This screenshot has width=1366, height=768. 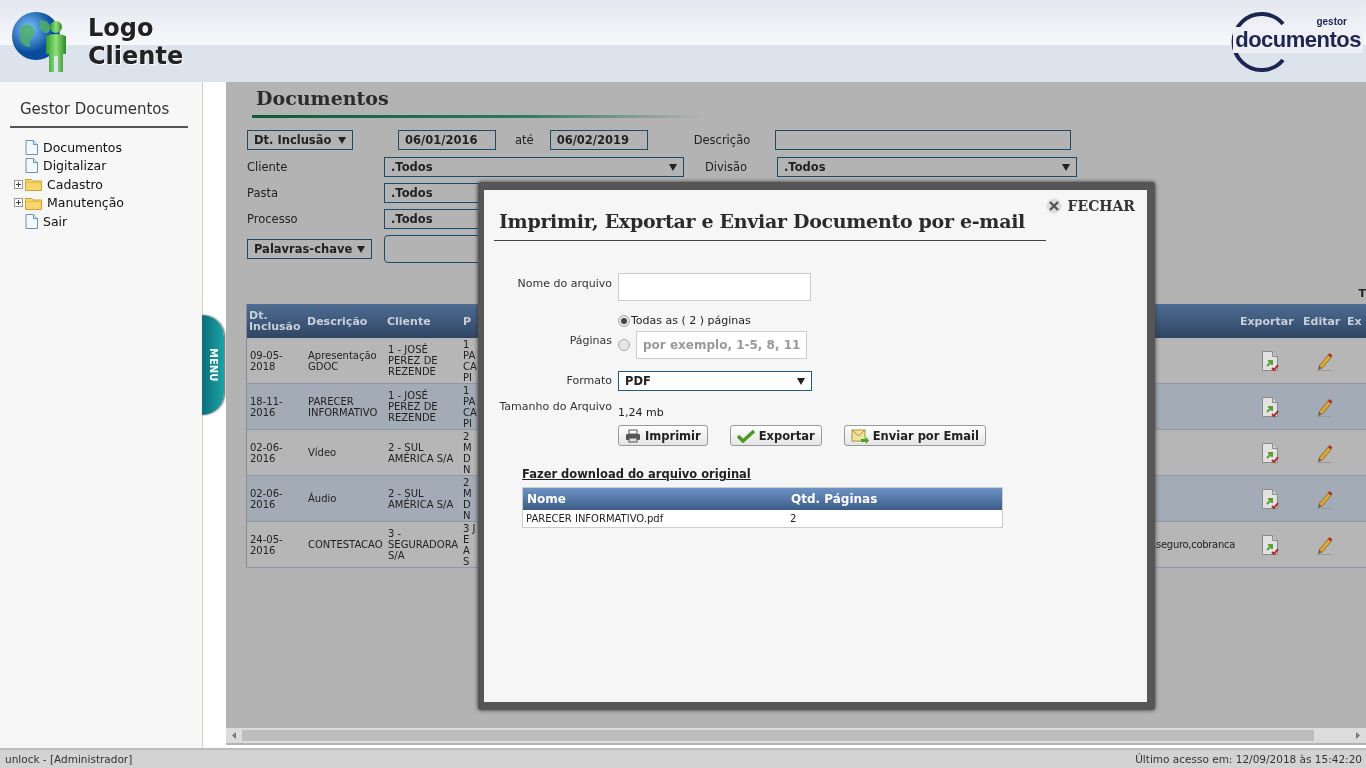 What do you see at coordinates (275, 321) in the screenshot?
I see `column-header: Dt. Inclusão` at bounding box center [275, 321].